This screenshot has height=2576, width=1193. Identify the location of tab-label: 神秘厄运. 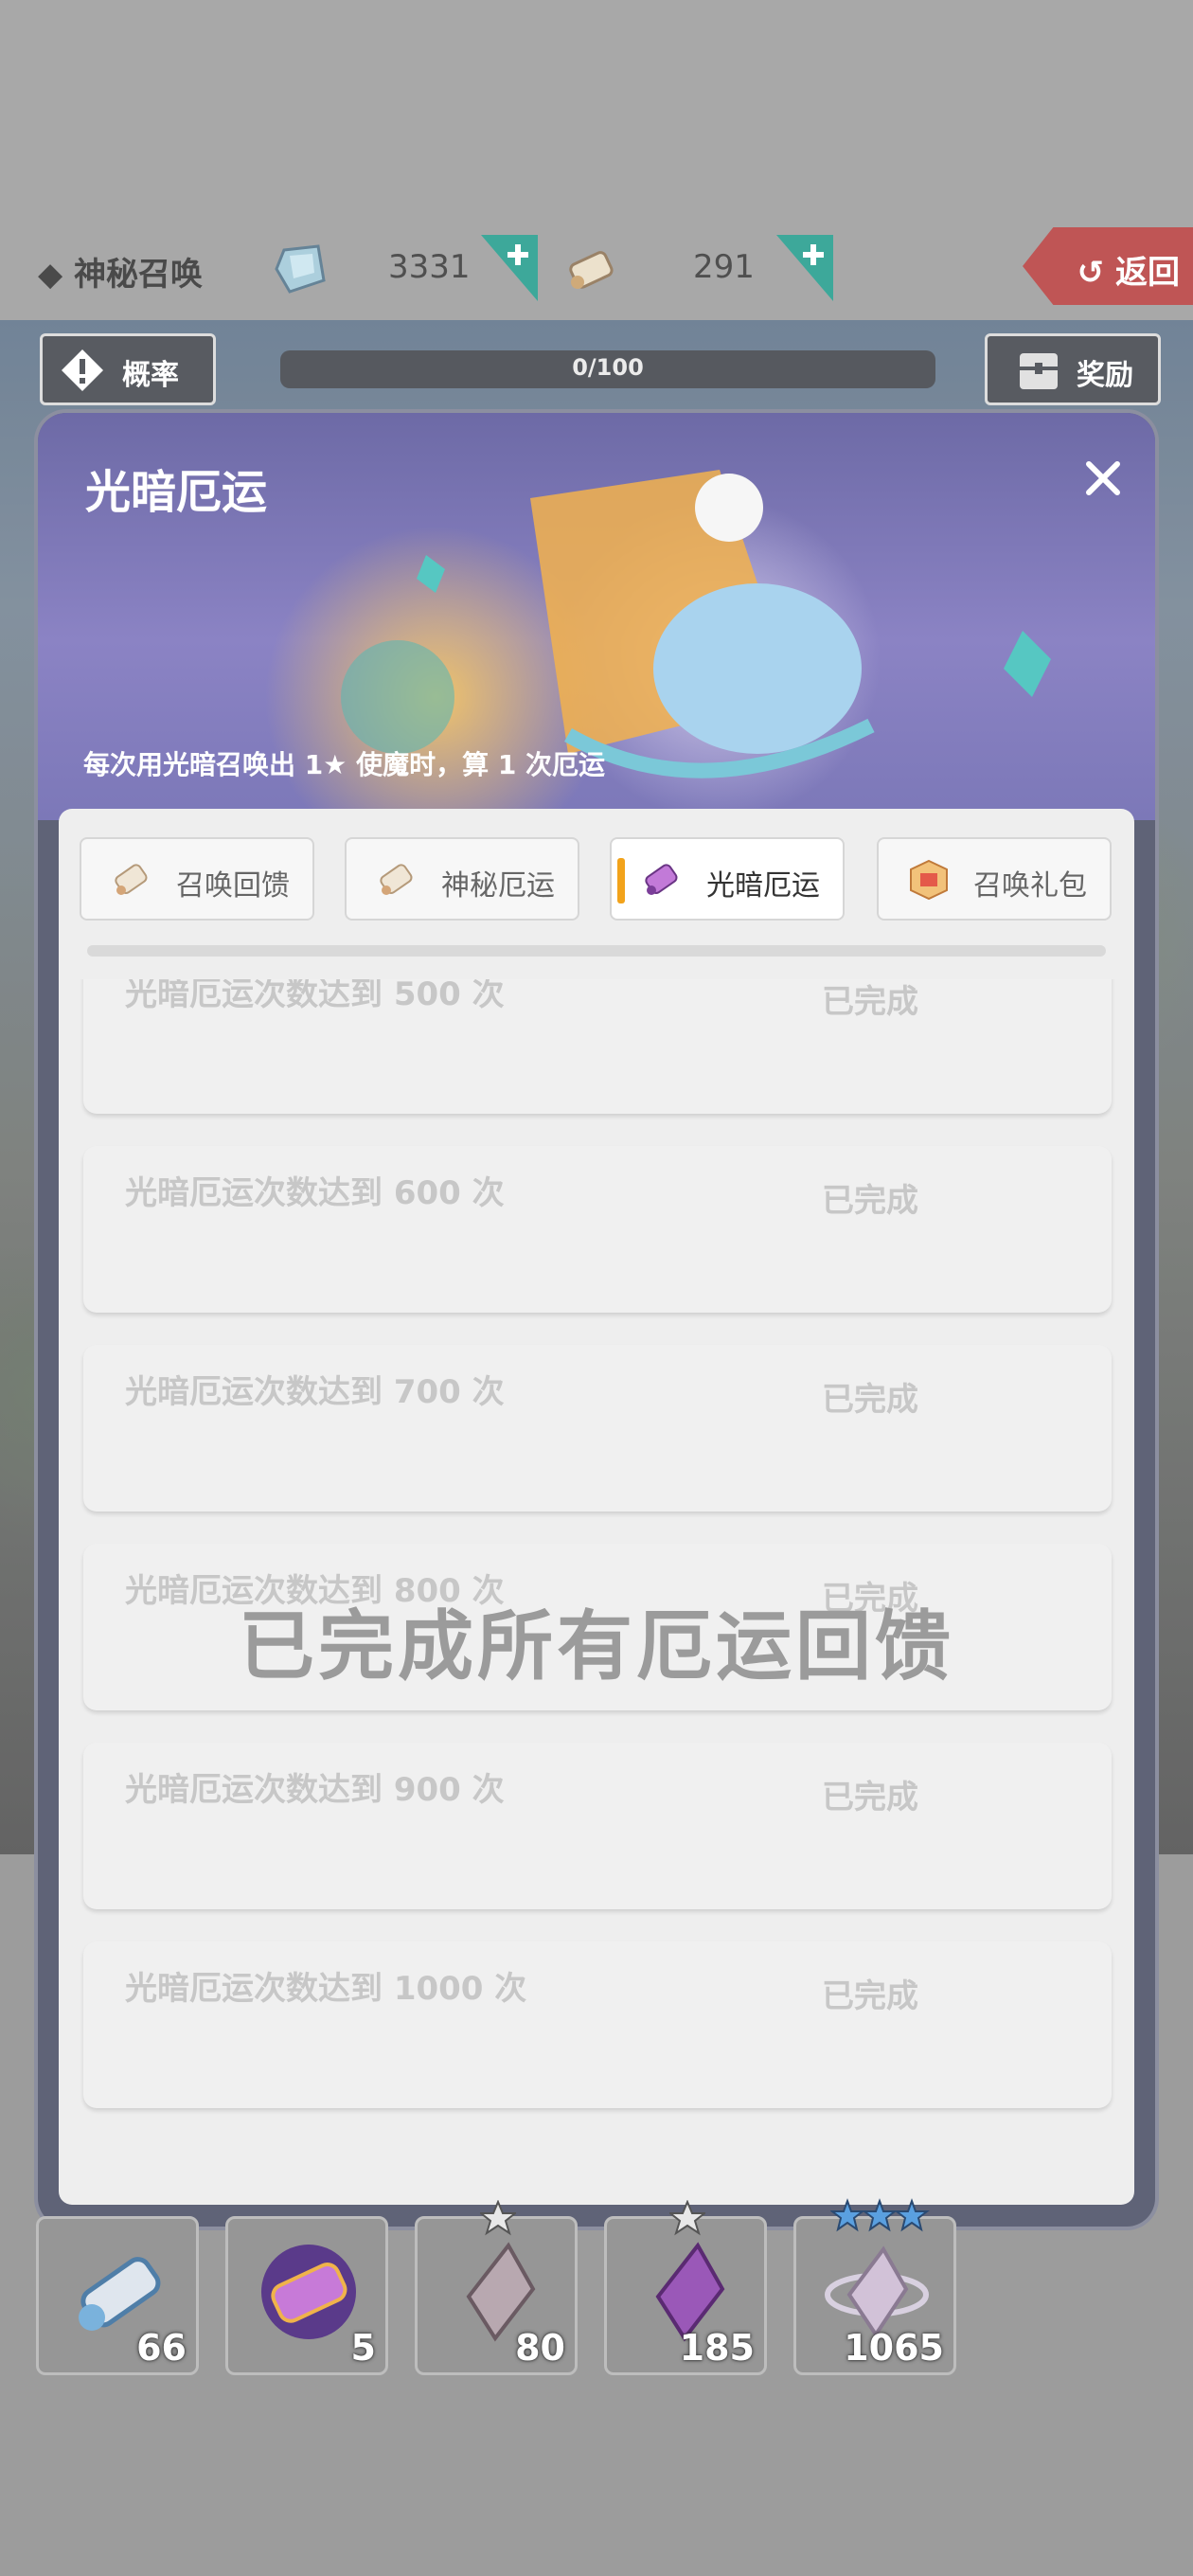
(498, 886).